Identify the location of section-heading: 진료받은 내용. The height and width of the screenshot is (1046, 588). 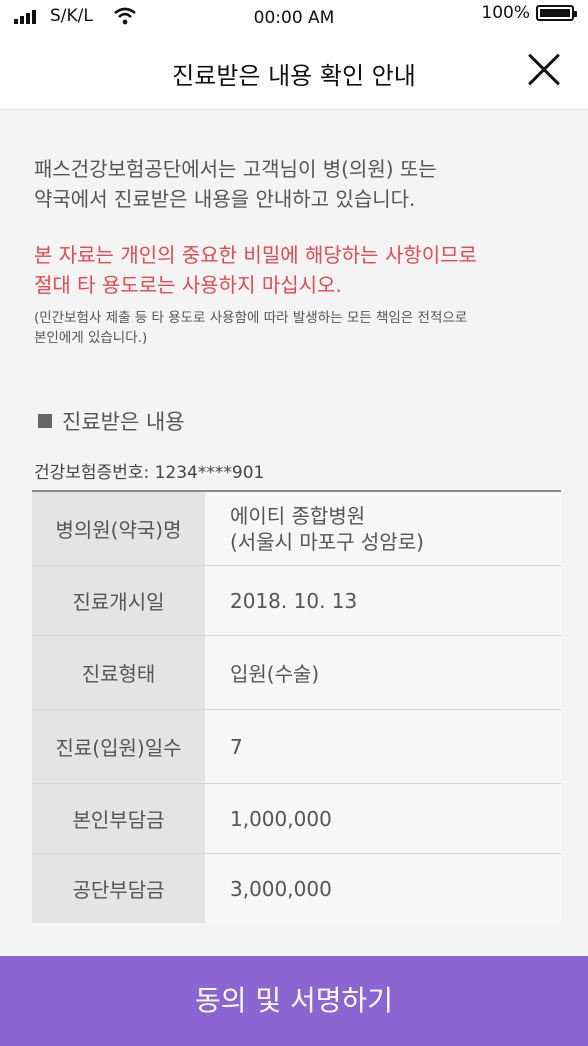
(111, 421).